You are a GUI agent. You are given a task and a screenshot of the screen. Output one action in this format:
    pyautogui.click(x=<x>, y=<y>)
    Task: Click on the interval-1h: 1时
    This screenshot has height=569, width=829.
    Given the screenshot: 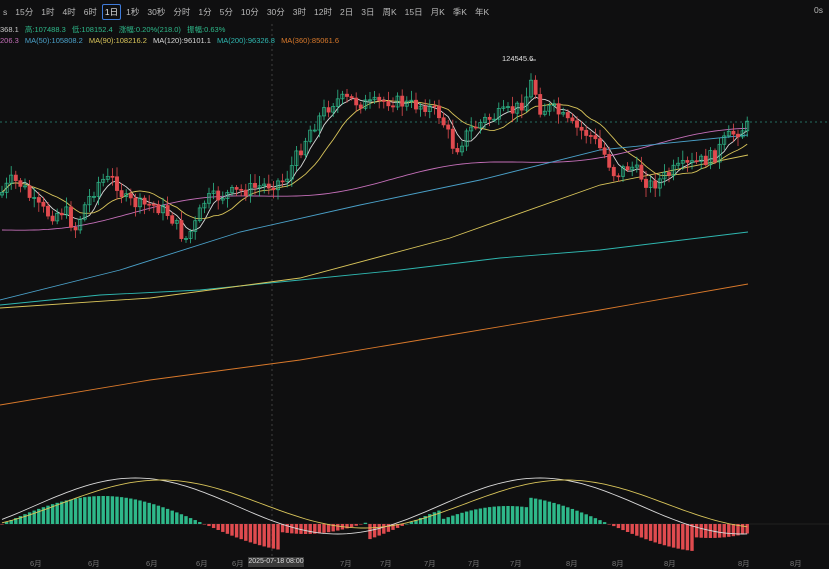 What is the action you would take?
    pyautogui.click(x=47, y=12)
    